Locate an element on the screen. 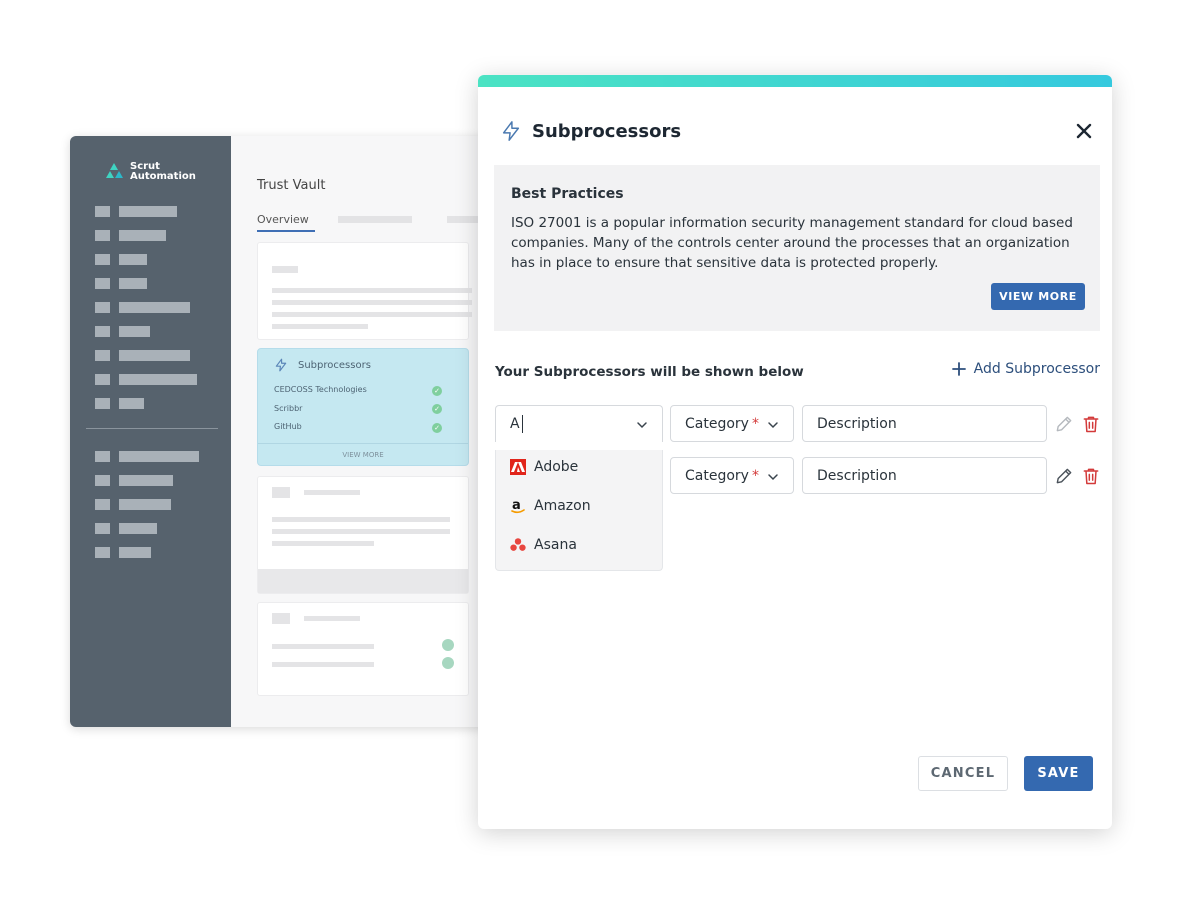 This screenshot has height=908, width=1199. amazon-logo-icon: a is located at coordinates (518, 506).